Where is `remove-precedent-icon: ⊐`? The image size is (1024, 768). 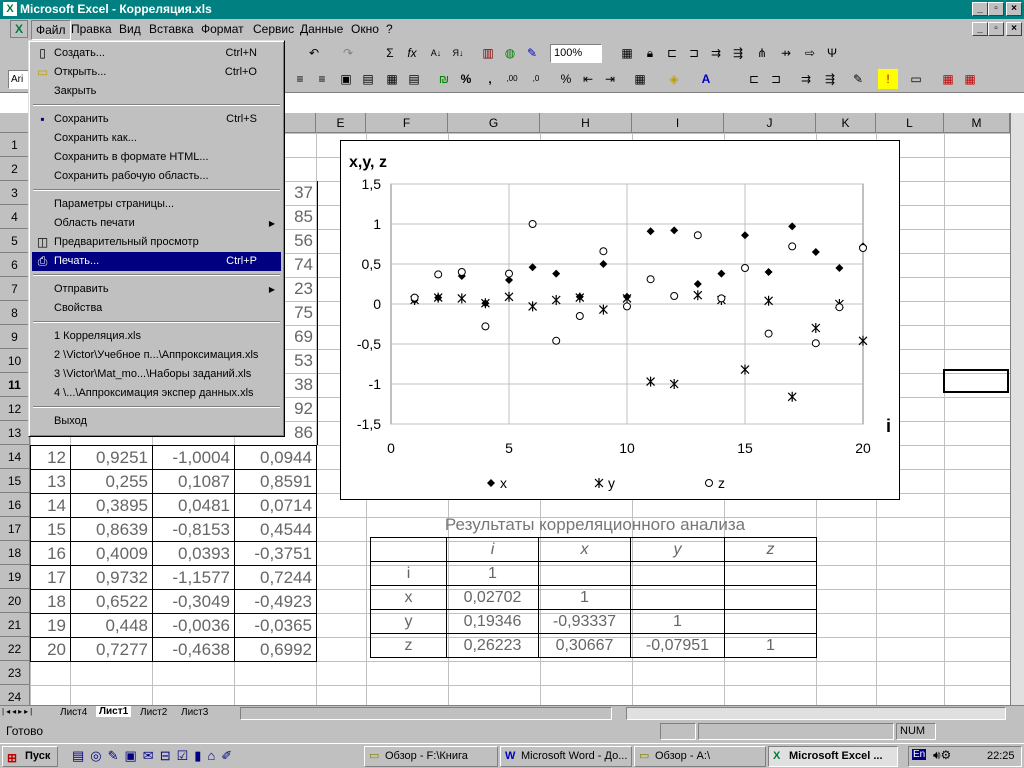
remove-precedent-icon: ⊐ is located at coordinates (694, 53).